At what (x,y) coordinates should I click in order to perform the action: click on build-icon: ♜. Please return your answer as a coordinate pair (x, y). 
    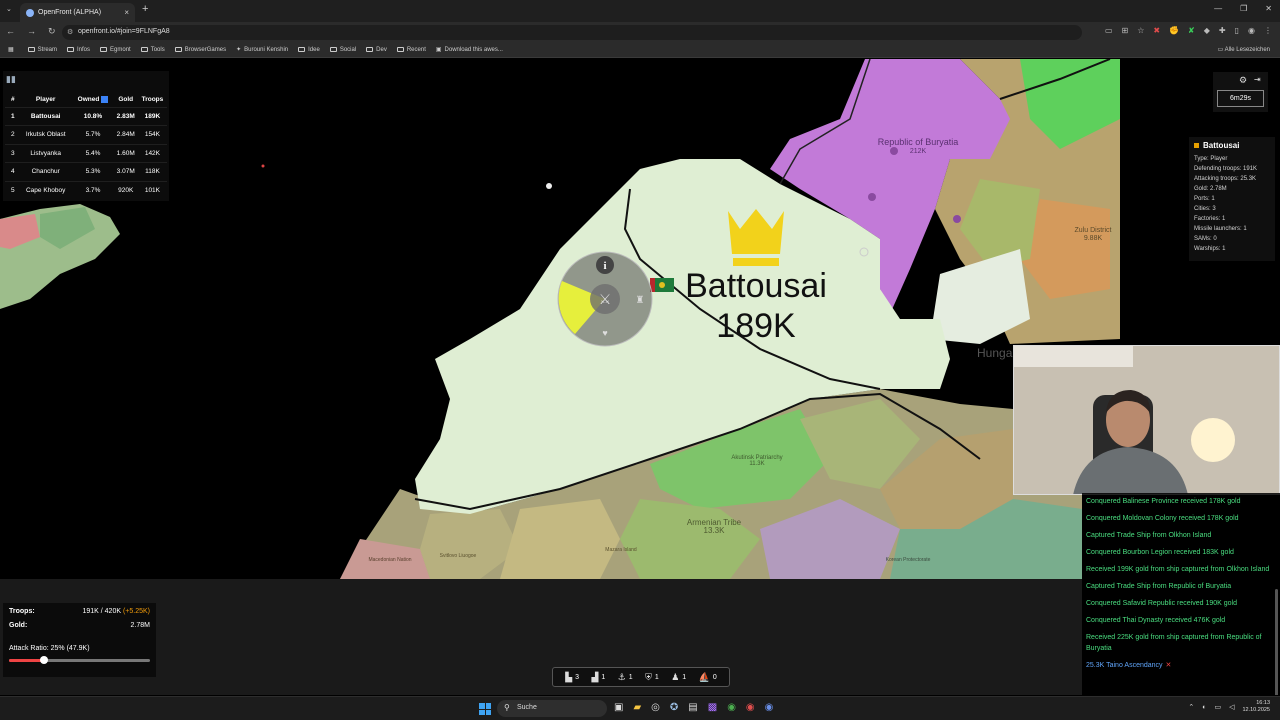
    Looking at the image, I should click on (640, 300).